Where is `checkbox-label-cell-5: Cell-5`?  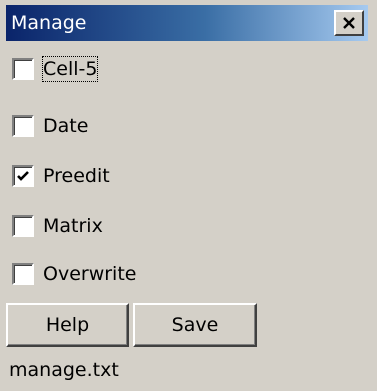
checkbox-label-cell-5: Cell-5 is located at coordinates (70, 69).